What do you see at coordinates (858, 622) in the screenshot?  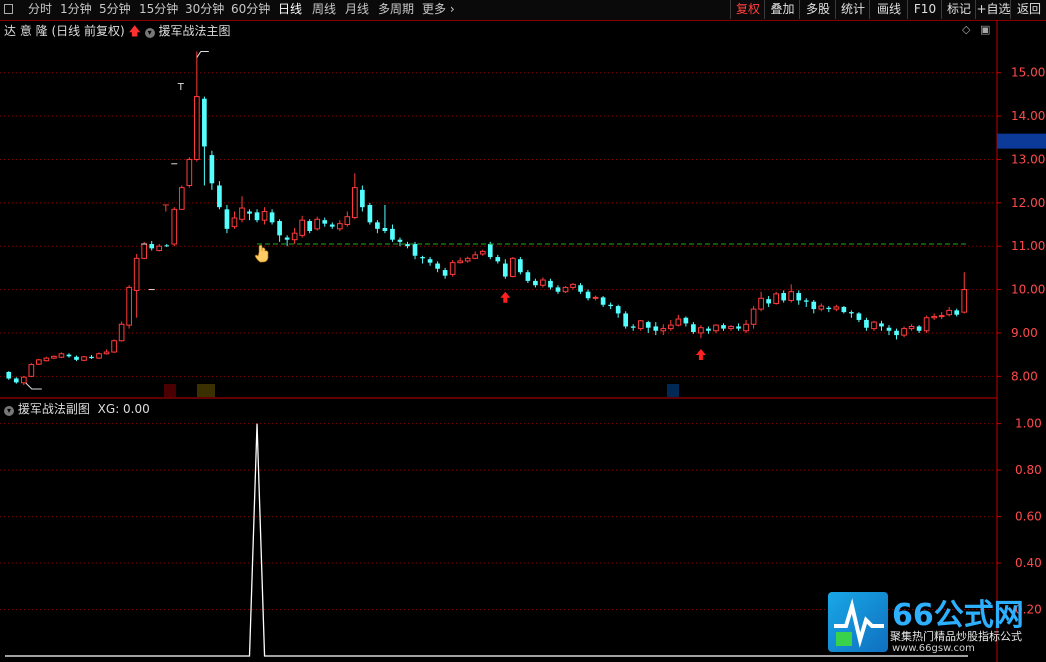 I see `pulse-logo-icon` at bounding box center [858, 622].